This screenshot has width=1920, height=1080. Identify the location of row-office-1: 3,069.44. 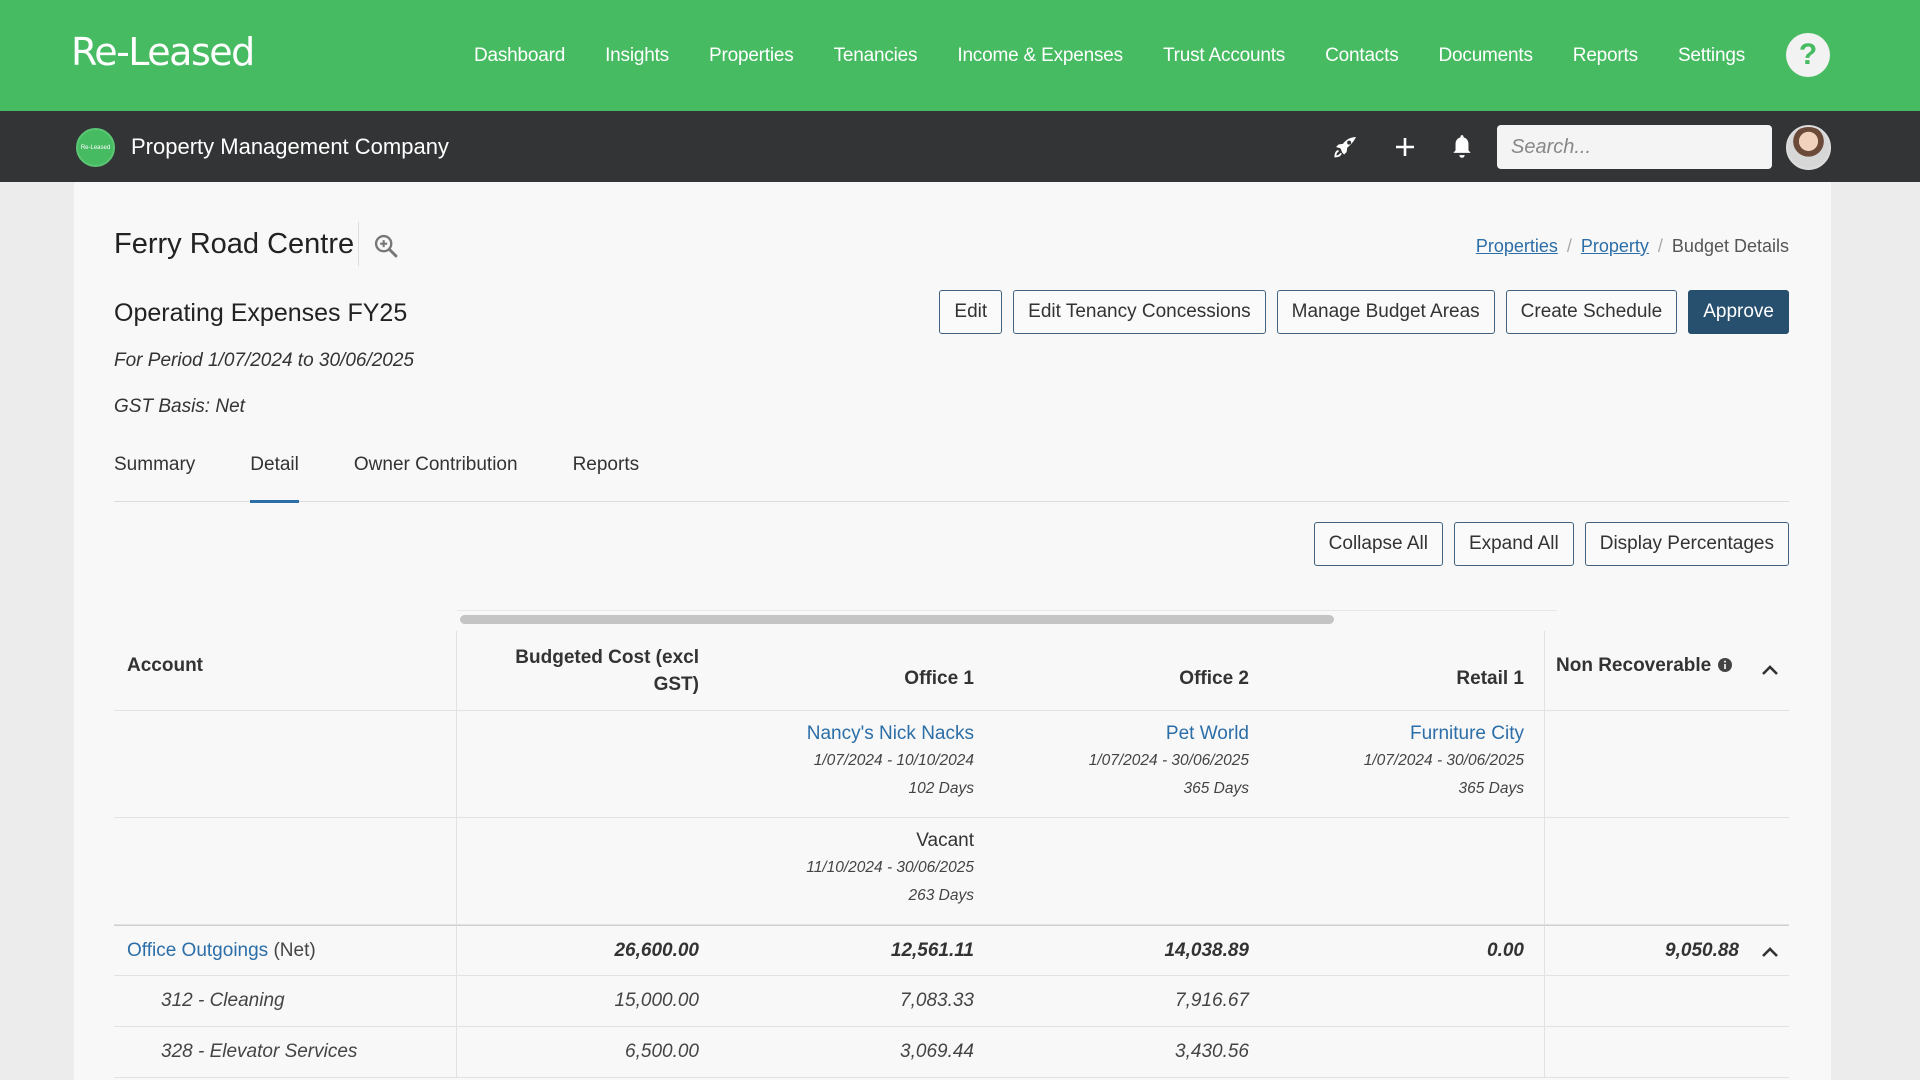
(937, 1051).